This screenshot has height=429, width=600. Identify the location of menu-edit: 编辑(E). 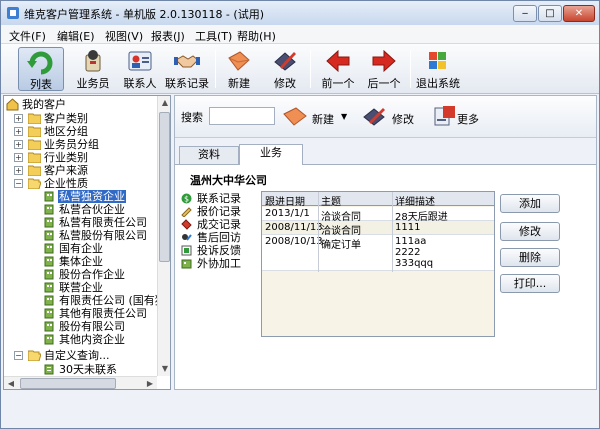
(76, 36).